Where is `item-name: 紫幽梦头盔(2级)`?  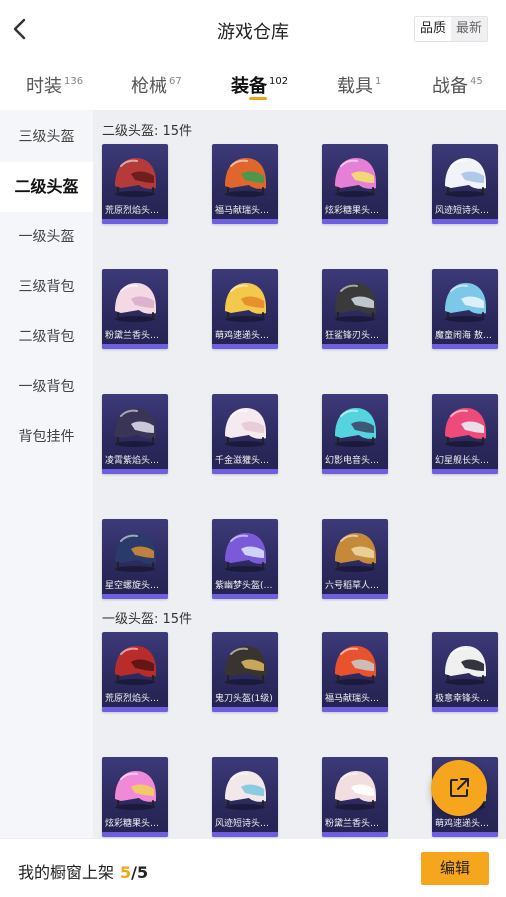
item-name: 紫幽梦头盔(2级) is located at coordinates (246, 586).